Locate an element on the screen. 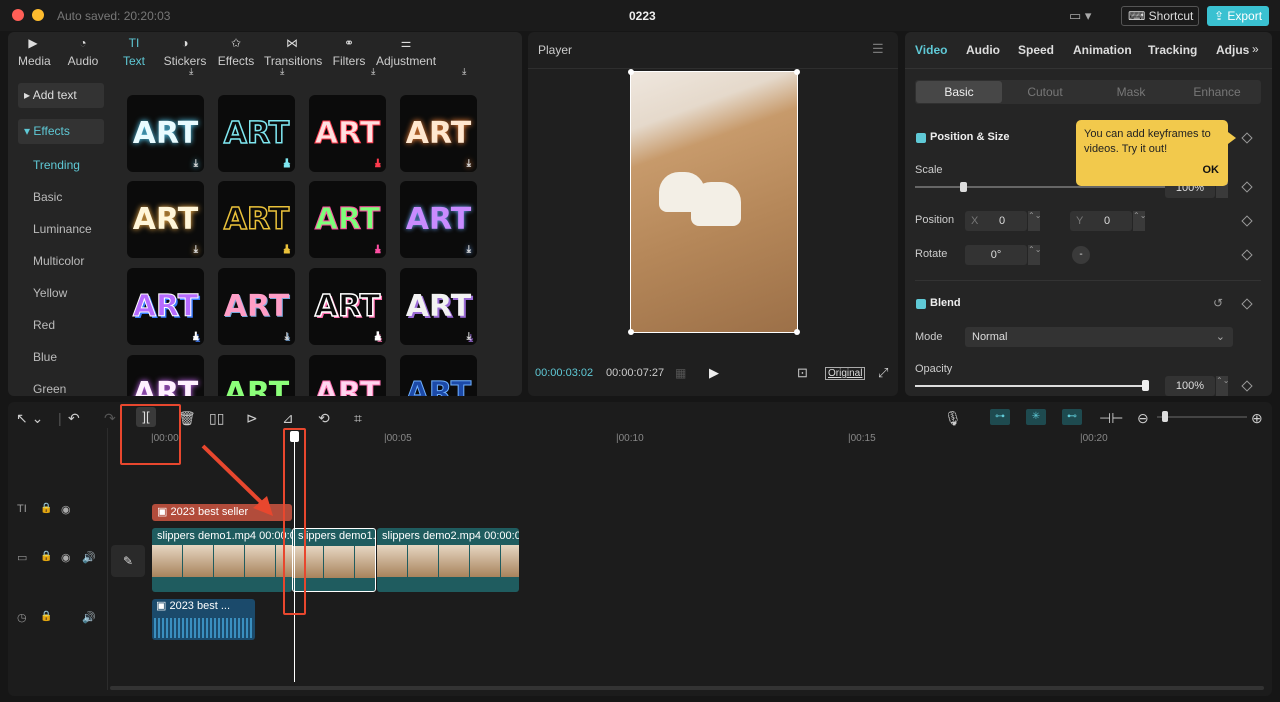  zoom-out-icon: ⊖ is located at coordinates (1143, 418).